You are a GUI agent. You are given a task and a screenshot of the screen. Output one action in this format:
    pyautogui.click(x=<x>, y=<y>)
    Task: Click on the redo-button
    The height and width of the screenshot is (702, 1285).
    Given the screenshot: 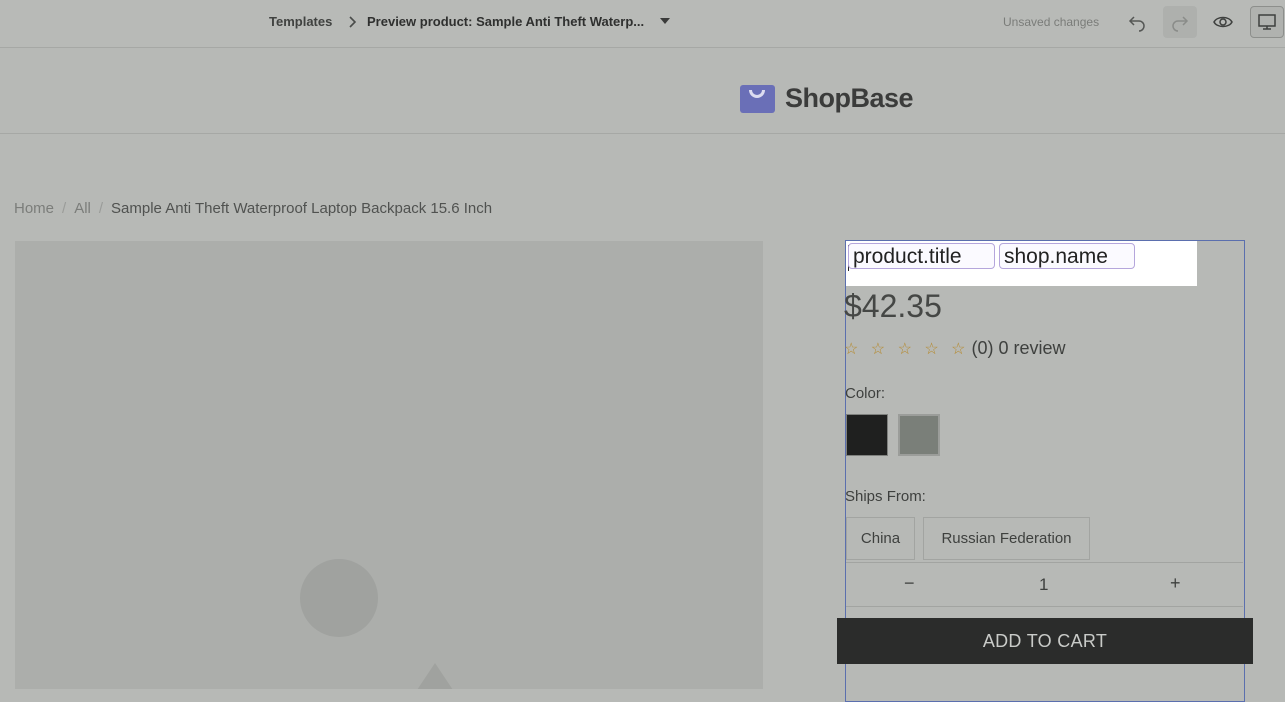 What is the action you would take?
    pyautogui.click(x=1180, y=22)
    